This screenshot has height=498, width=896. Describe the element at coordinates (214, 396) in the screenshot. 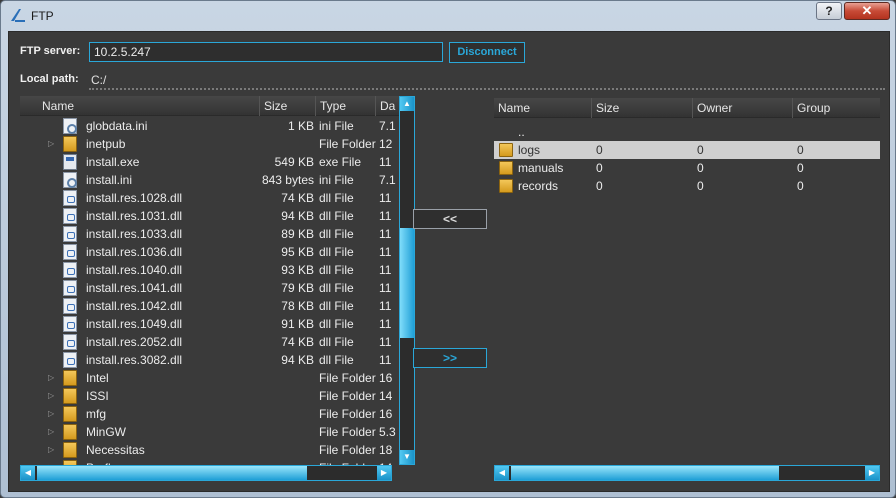

I see `table-row: ▷ ISSI File Folder 14` at that location.